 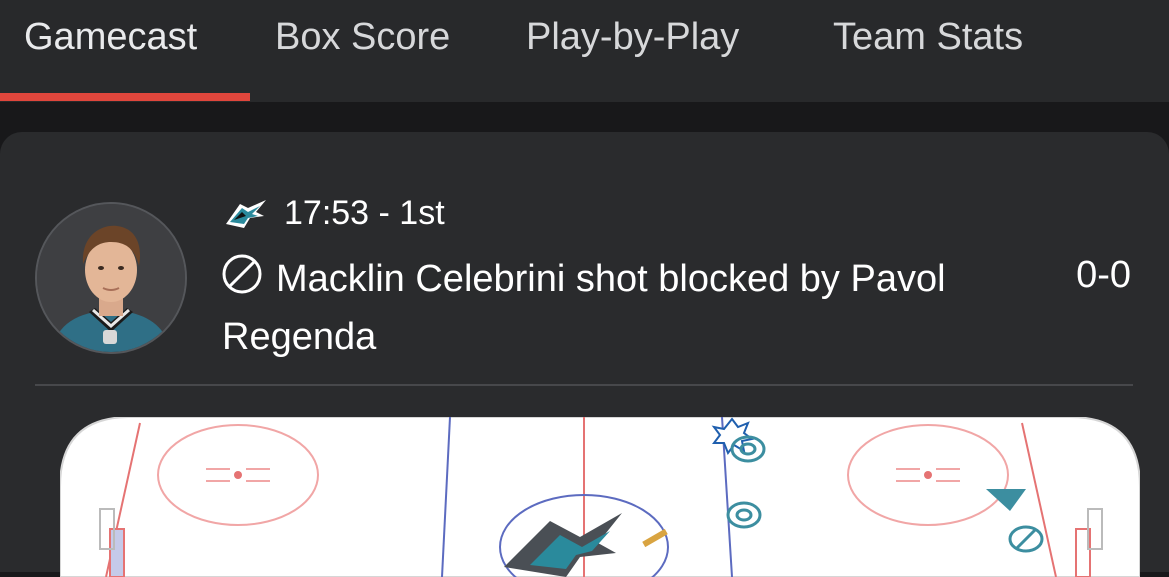 What do you see at coordinates (364, 213) in the screenshot?
I see `play-time: 17:53 - 1st` at bounding box center [364, 213].